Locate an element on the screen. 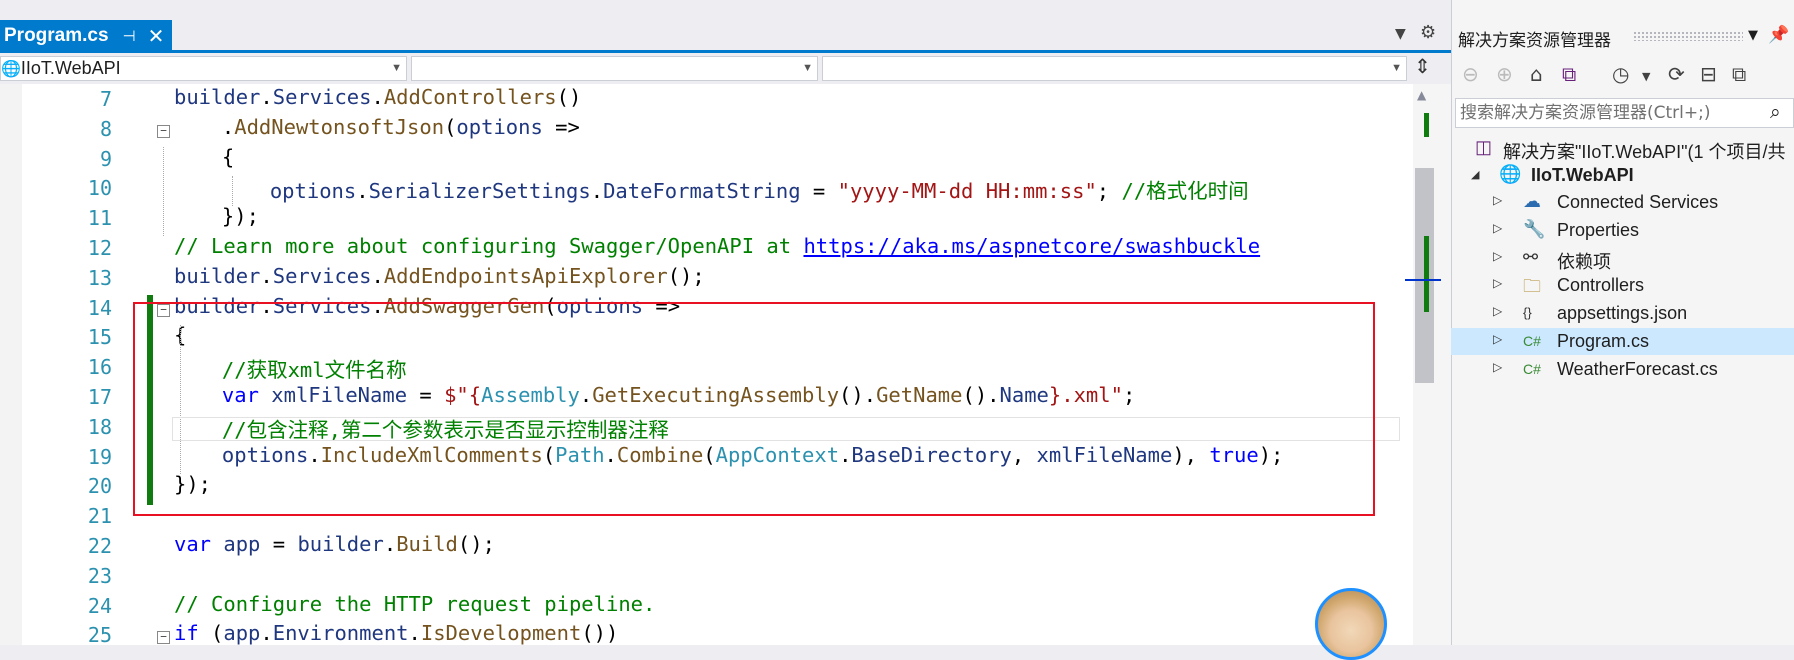 This screenshot has width=1794, height=660. tree-item: ▷ 🔧 Properties is located at coordinates (1622, 230).